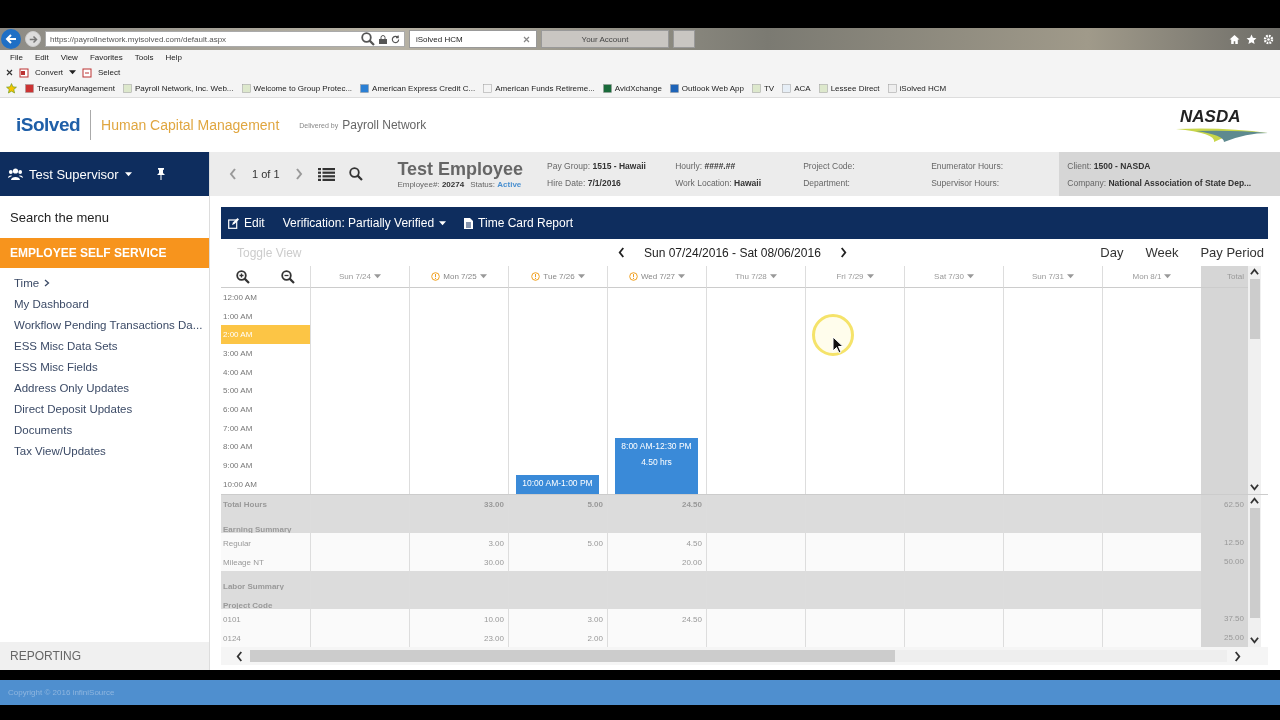 This screenshot has height=720, width=1280. What do you see at coordinates (738, 656) in the screenshot?
I see `horizontal-scrollbar` at bounding box center [738, 656].